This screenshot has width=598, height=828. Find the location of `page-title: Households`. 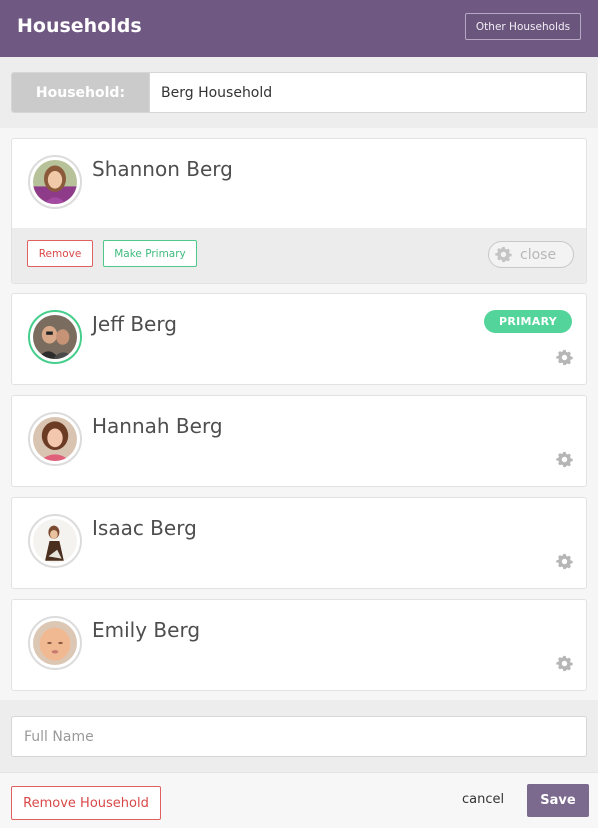

page-title: Households is located at coordinates (79, 26).